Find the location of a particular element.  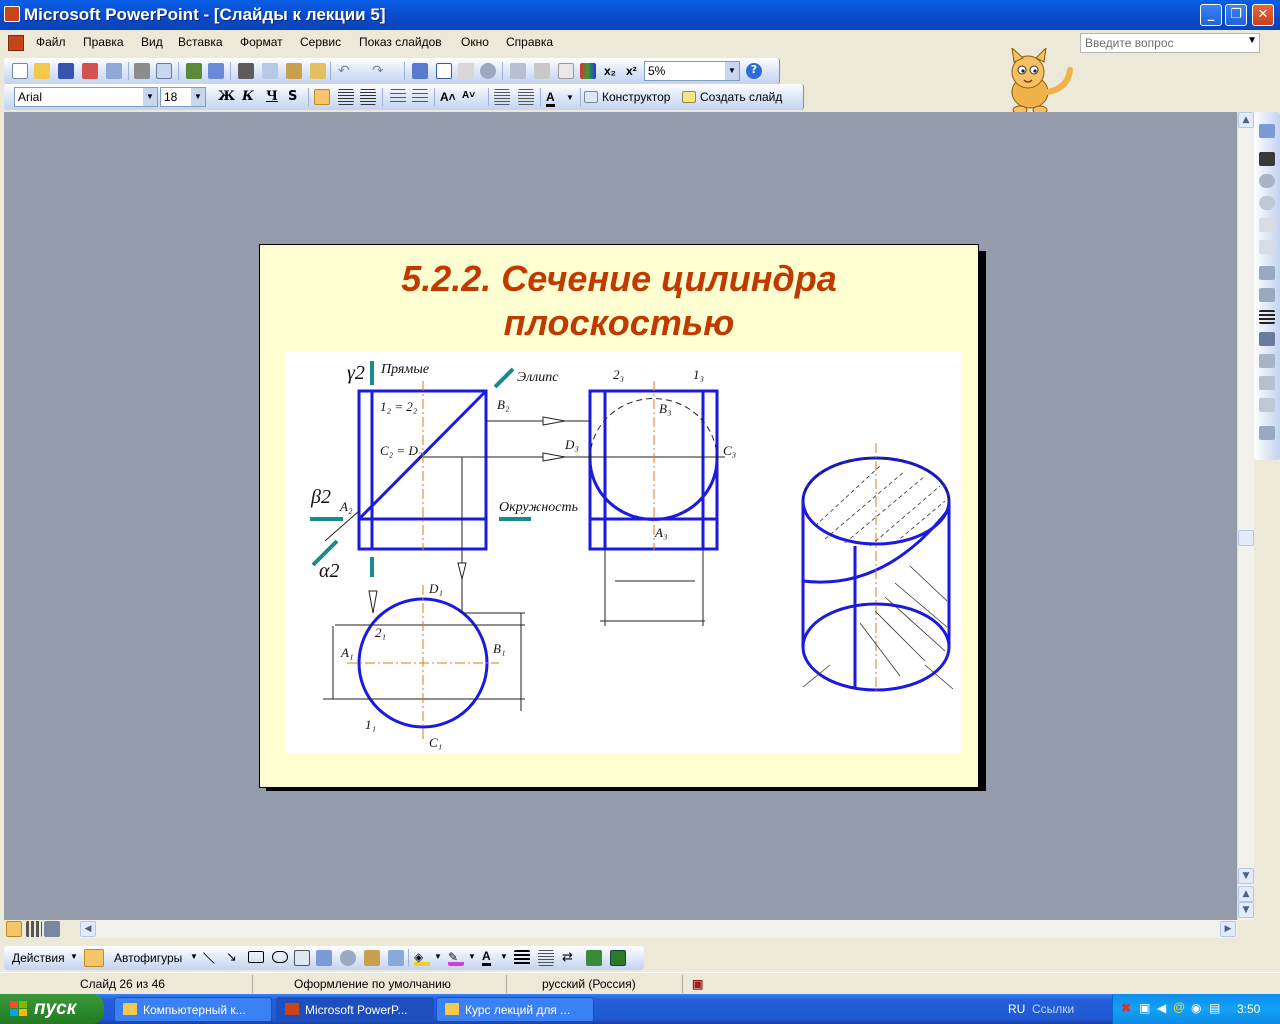

print-preview-icon is located at coordinates (164, 71).